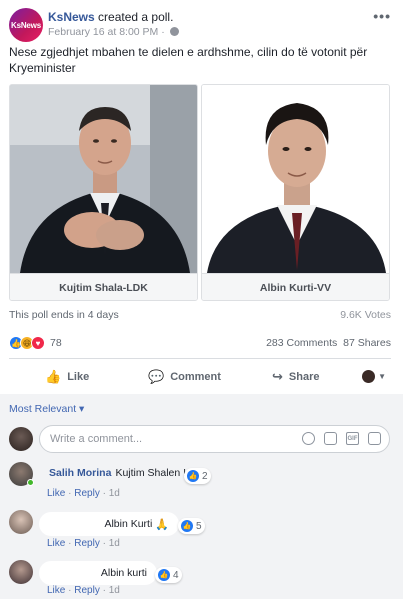 The width and height of the screenshot is (403, 599). Describe the element at coordinates (78, 377) in the screenshot. I see `like-button-label: Like` at that location.